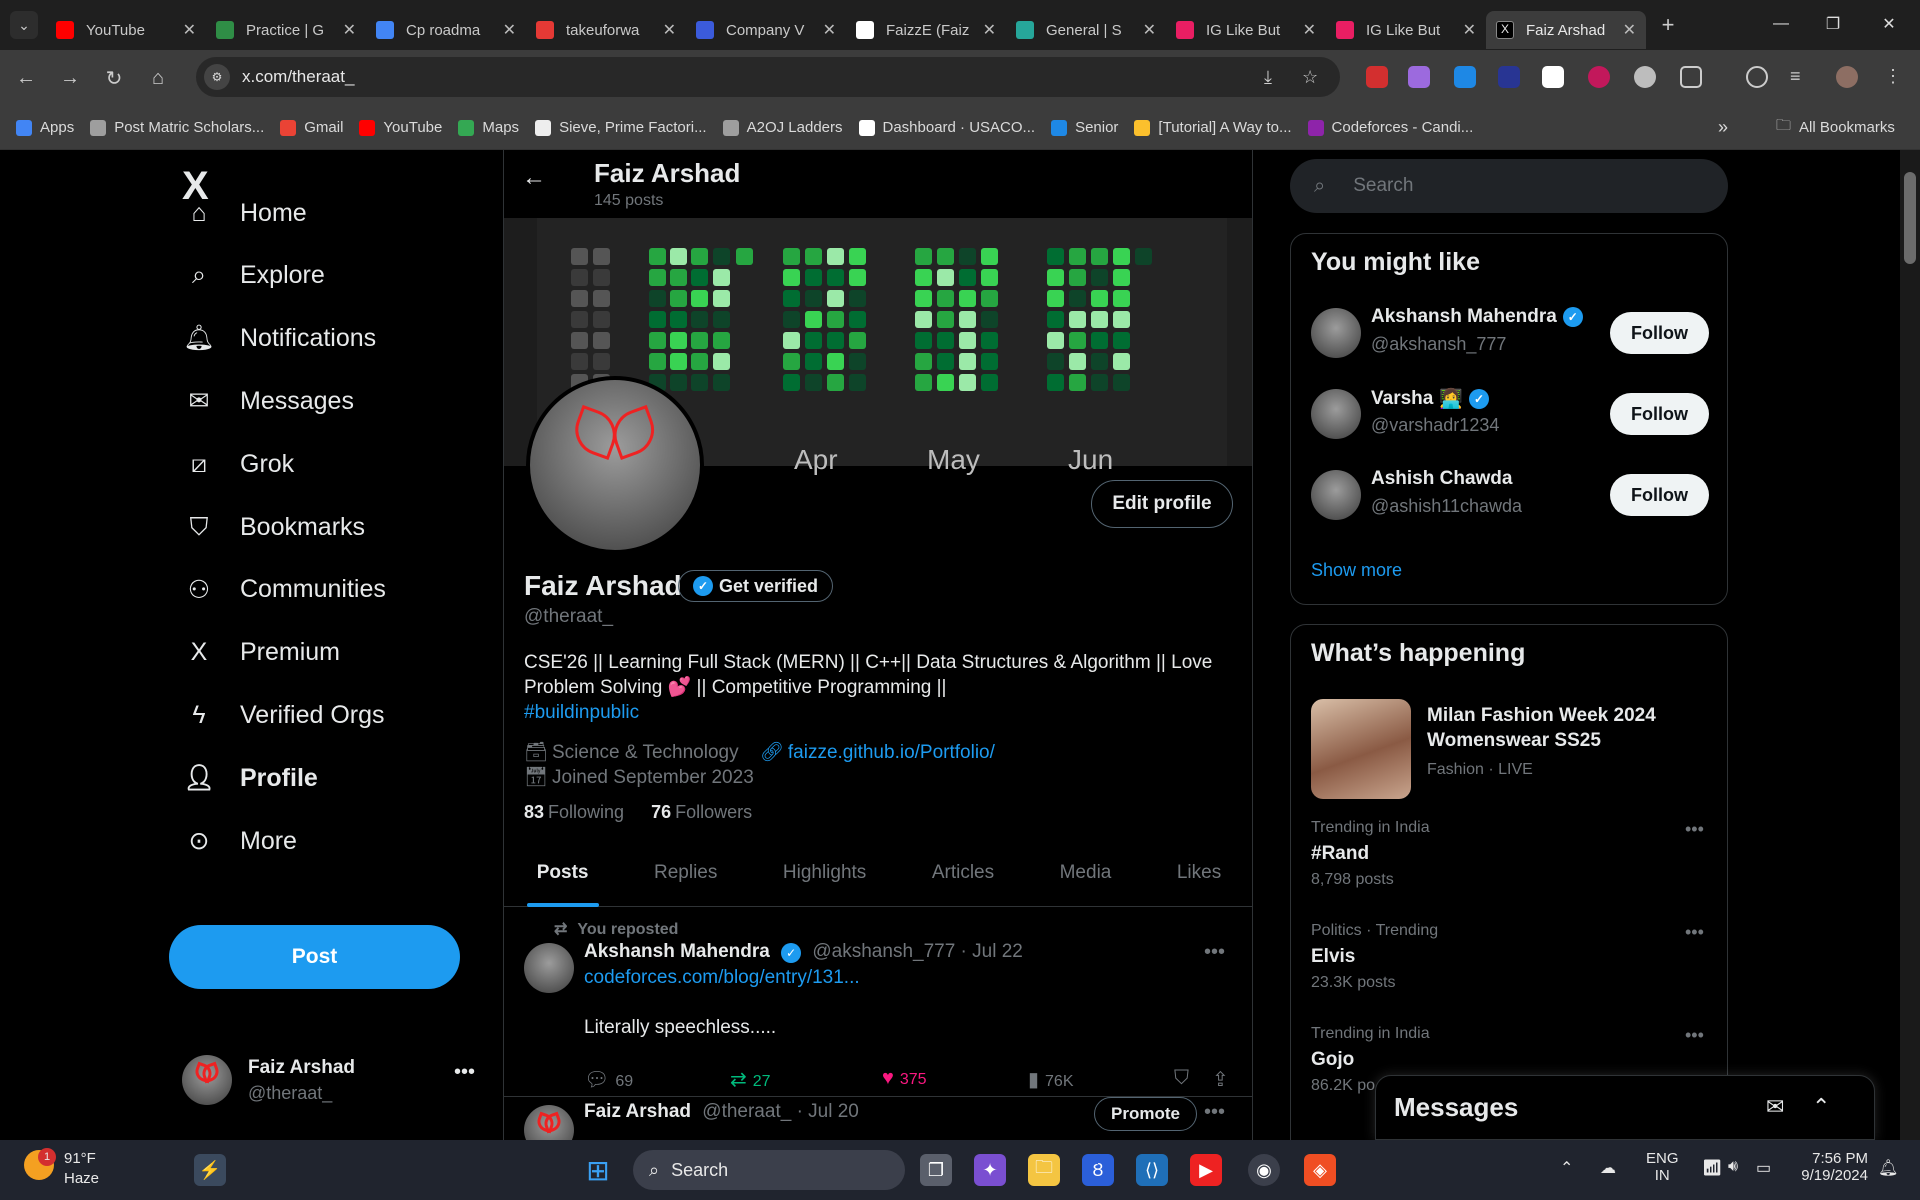 The height and width of the screenshot is (1200, 1920). Describe the element at coordinates (446, 30) in the screenshot. I see `browser-tab: Cp roadma ✕` at that location.